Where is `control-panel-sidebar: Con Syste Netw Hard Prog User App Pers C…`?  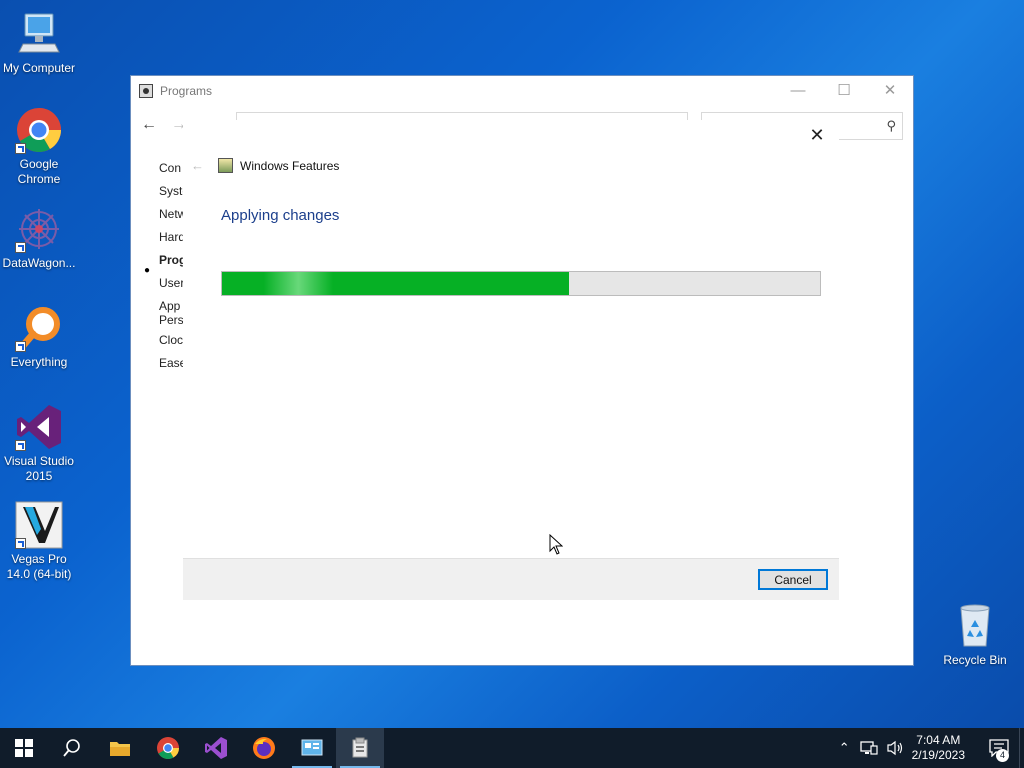
control-panel-sidebar: Con Syste Netw Hard Prog User App Pers C… is located at coordinates (171, 270).